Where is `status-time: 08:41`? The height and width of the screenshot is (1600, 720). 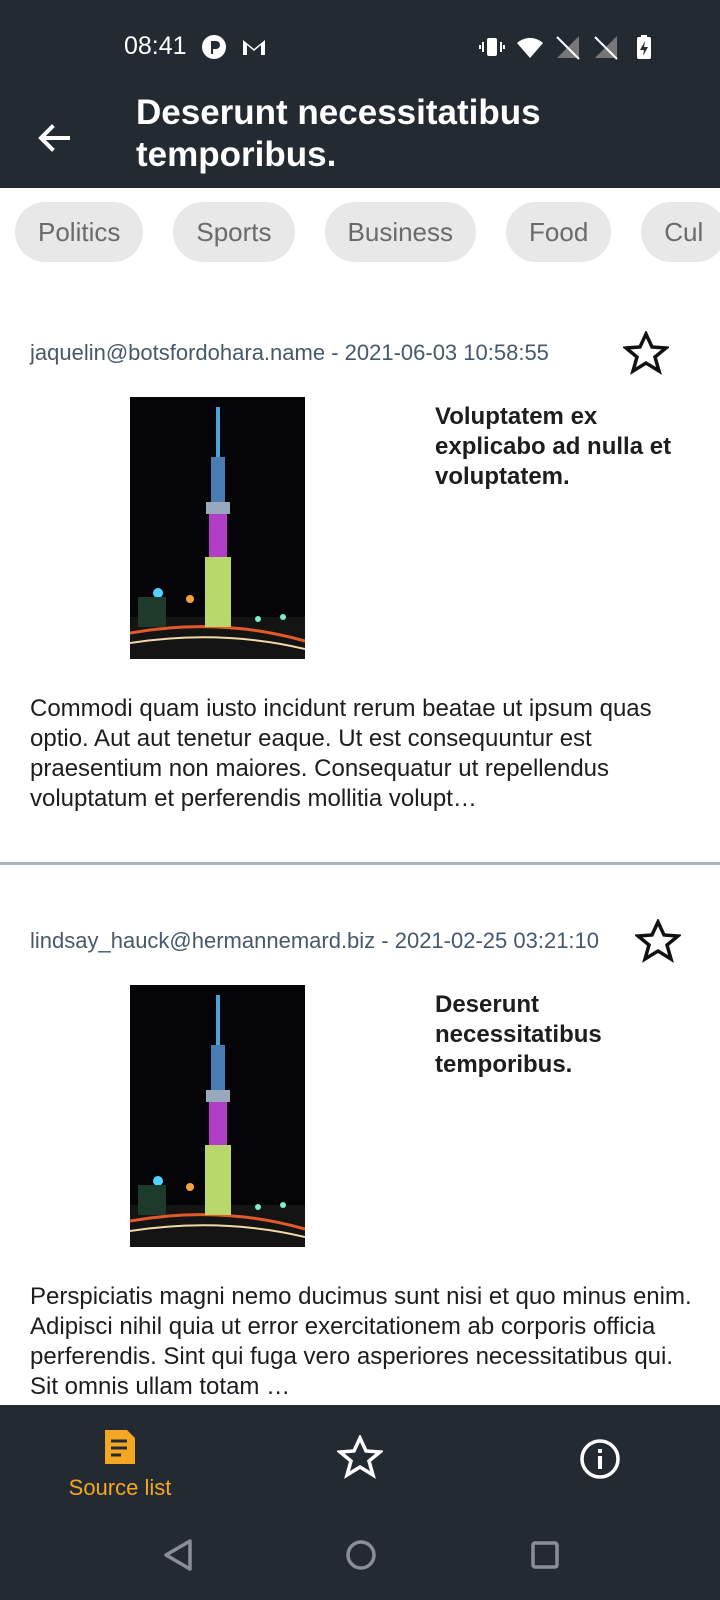 status-time: 08:41 is located at coordinates (155, 46).